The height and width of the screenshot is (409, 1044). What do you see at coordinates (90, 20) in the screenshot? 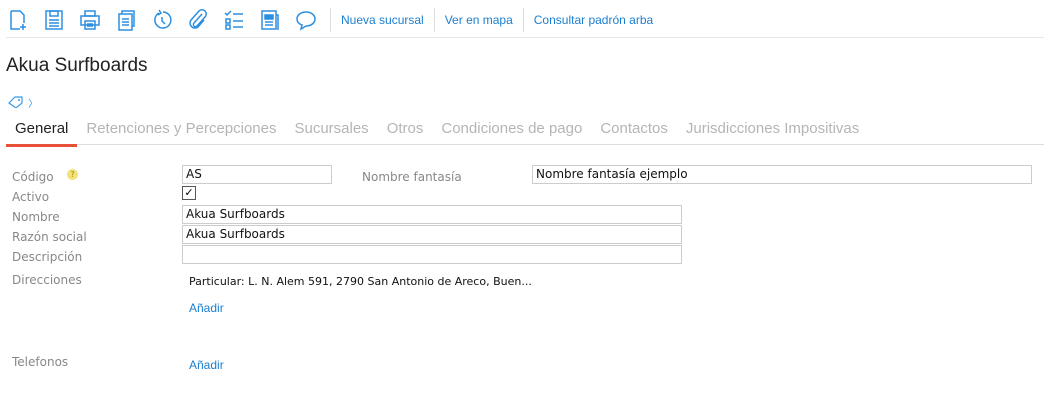
I see `print-icon` at bounding box center [90, 20].